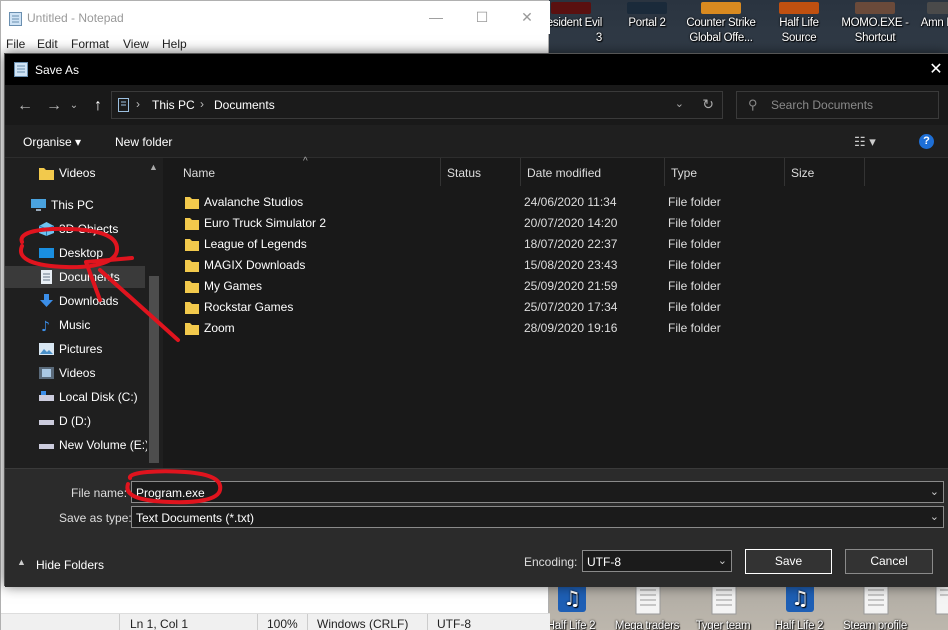 This screenshot has height=630, width=948. What do you see at coordinates (537, 517) in the screenshot?
I see `save-as-type-select: Text Documents (*.txt) ⌄` at bounding box center [537, 517].